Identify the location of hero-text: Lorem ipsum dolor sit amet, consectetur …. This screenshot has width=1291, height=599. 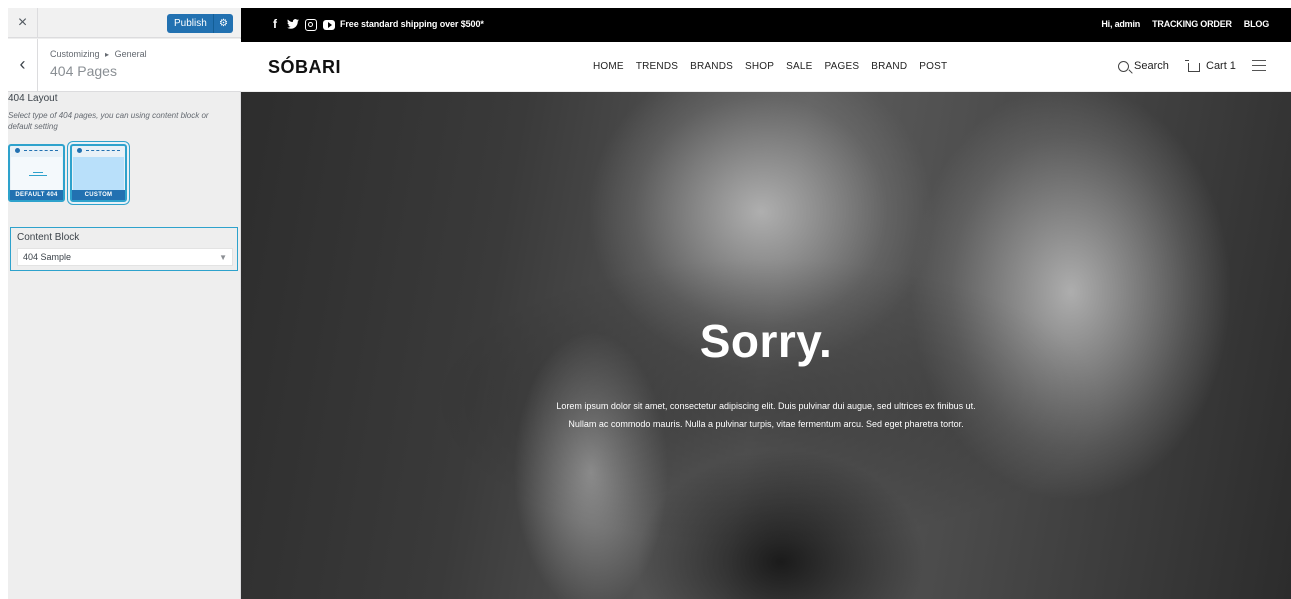
(766, 415).